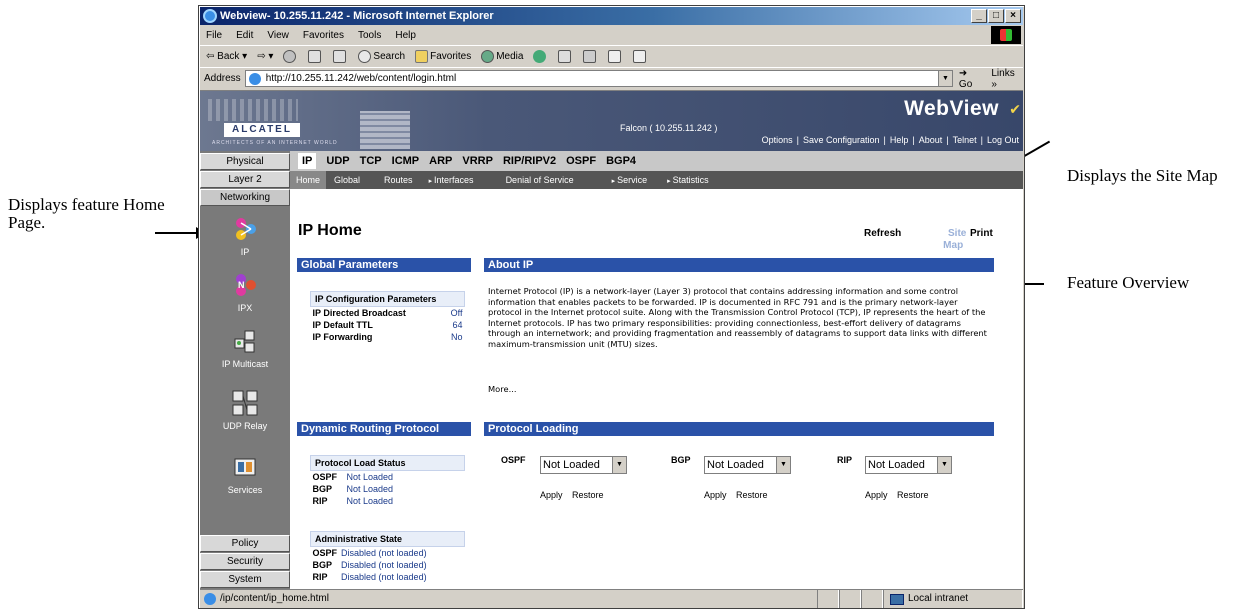 The width and height of the screenshot is (1247, 613). Describe the element at coordinates (369, 35) in the screenshot. I see `menu-tools: Tools` at that location.